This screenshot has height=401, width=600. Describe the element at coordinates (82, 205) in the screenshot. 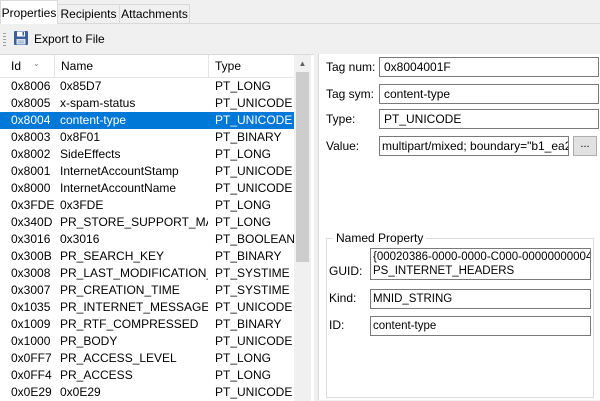

I see `cell-name: 0x3FDE` at that location.